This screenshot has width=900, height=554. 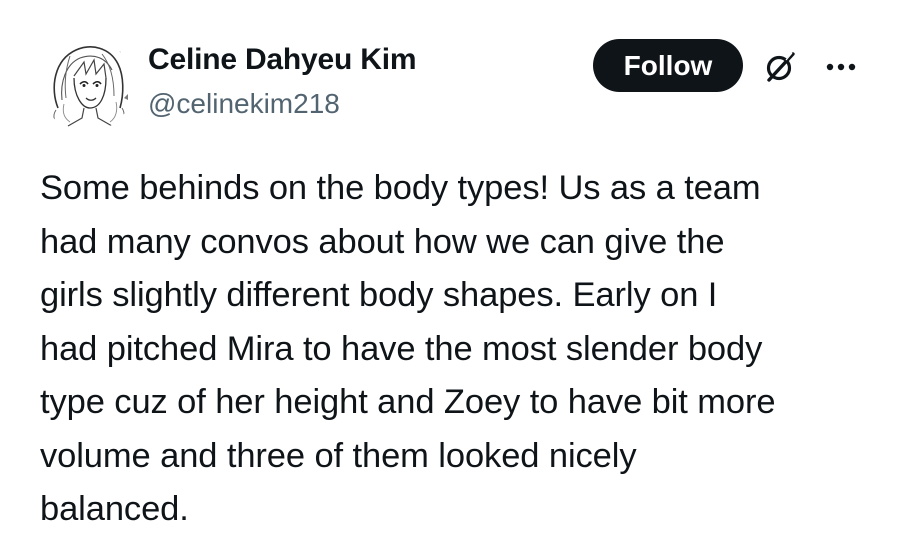 I want to click on more-options-icon, so click(x=841, y=67).